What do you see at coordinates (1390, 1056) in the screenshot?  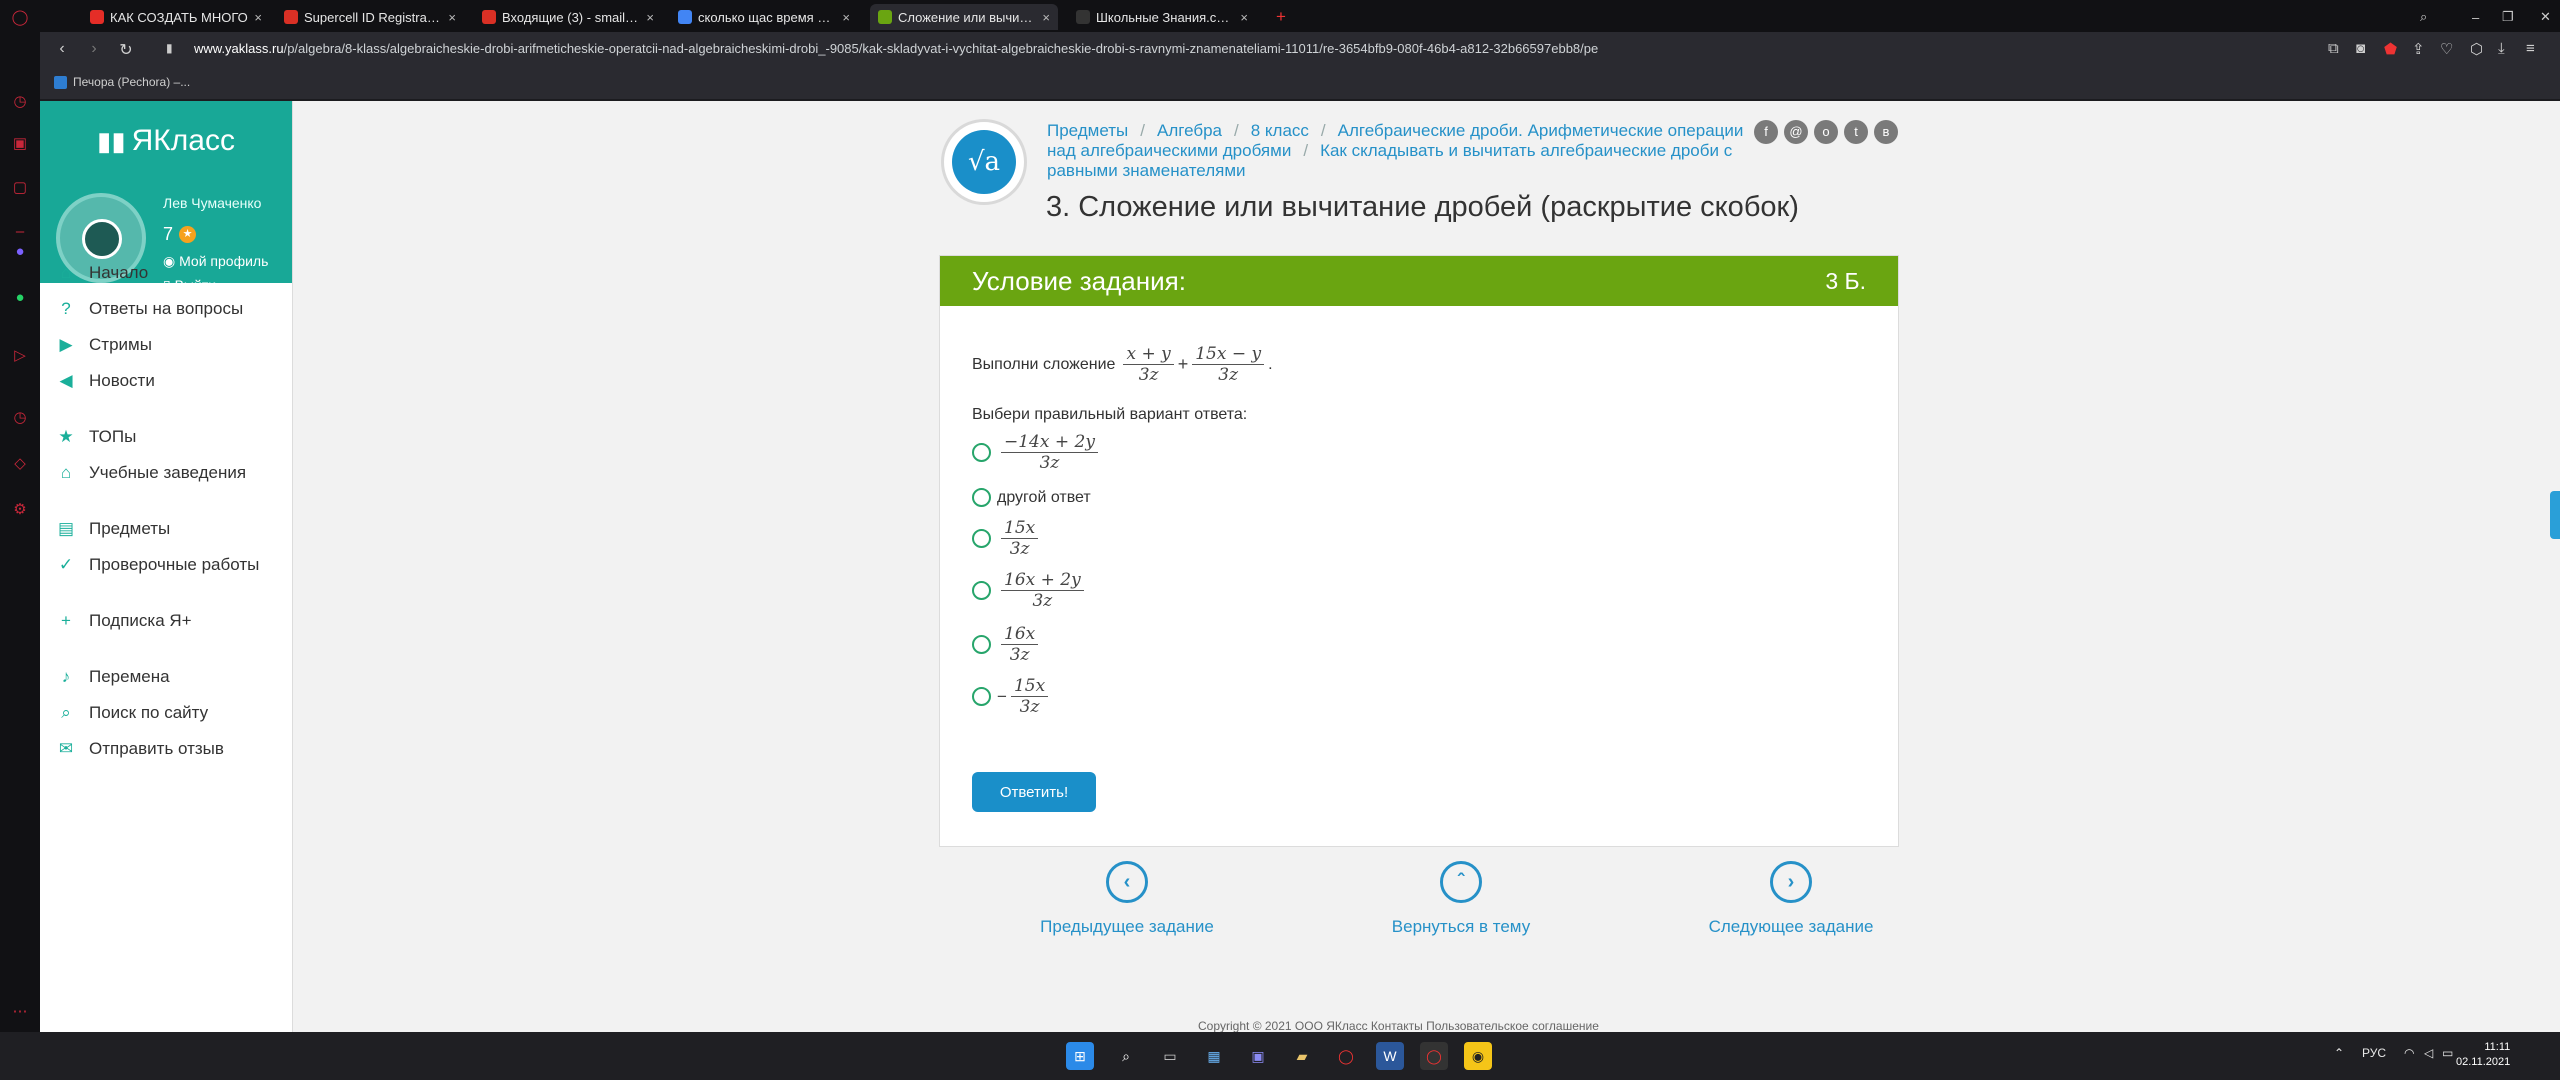 I see `word-icon: W` at bounding box center [1390, 1056].